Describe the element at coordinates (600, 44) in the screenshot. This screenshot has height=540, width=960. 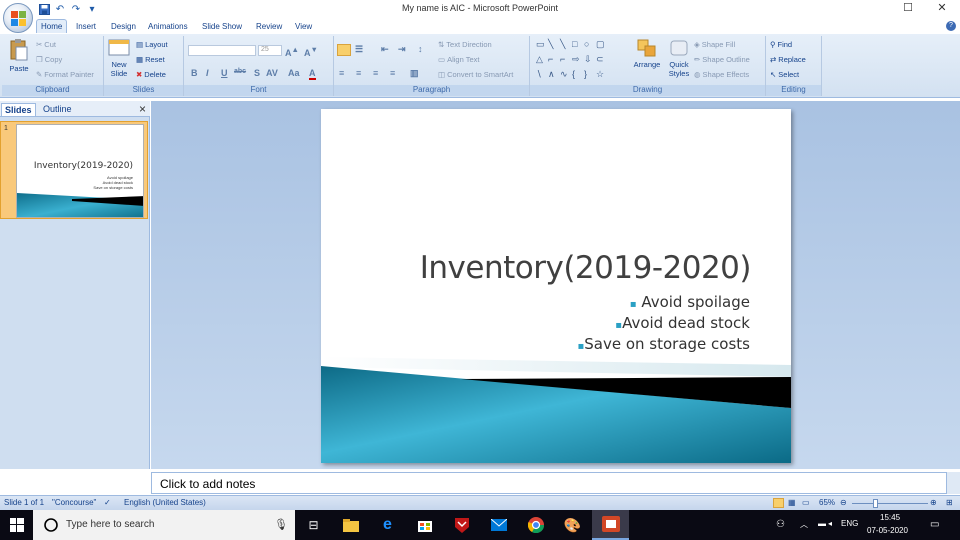
I see `rounded-rect-shape-icon: ▢` at that location.